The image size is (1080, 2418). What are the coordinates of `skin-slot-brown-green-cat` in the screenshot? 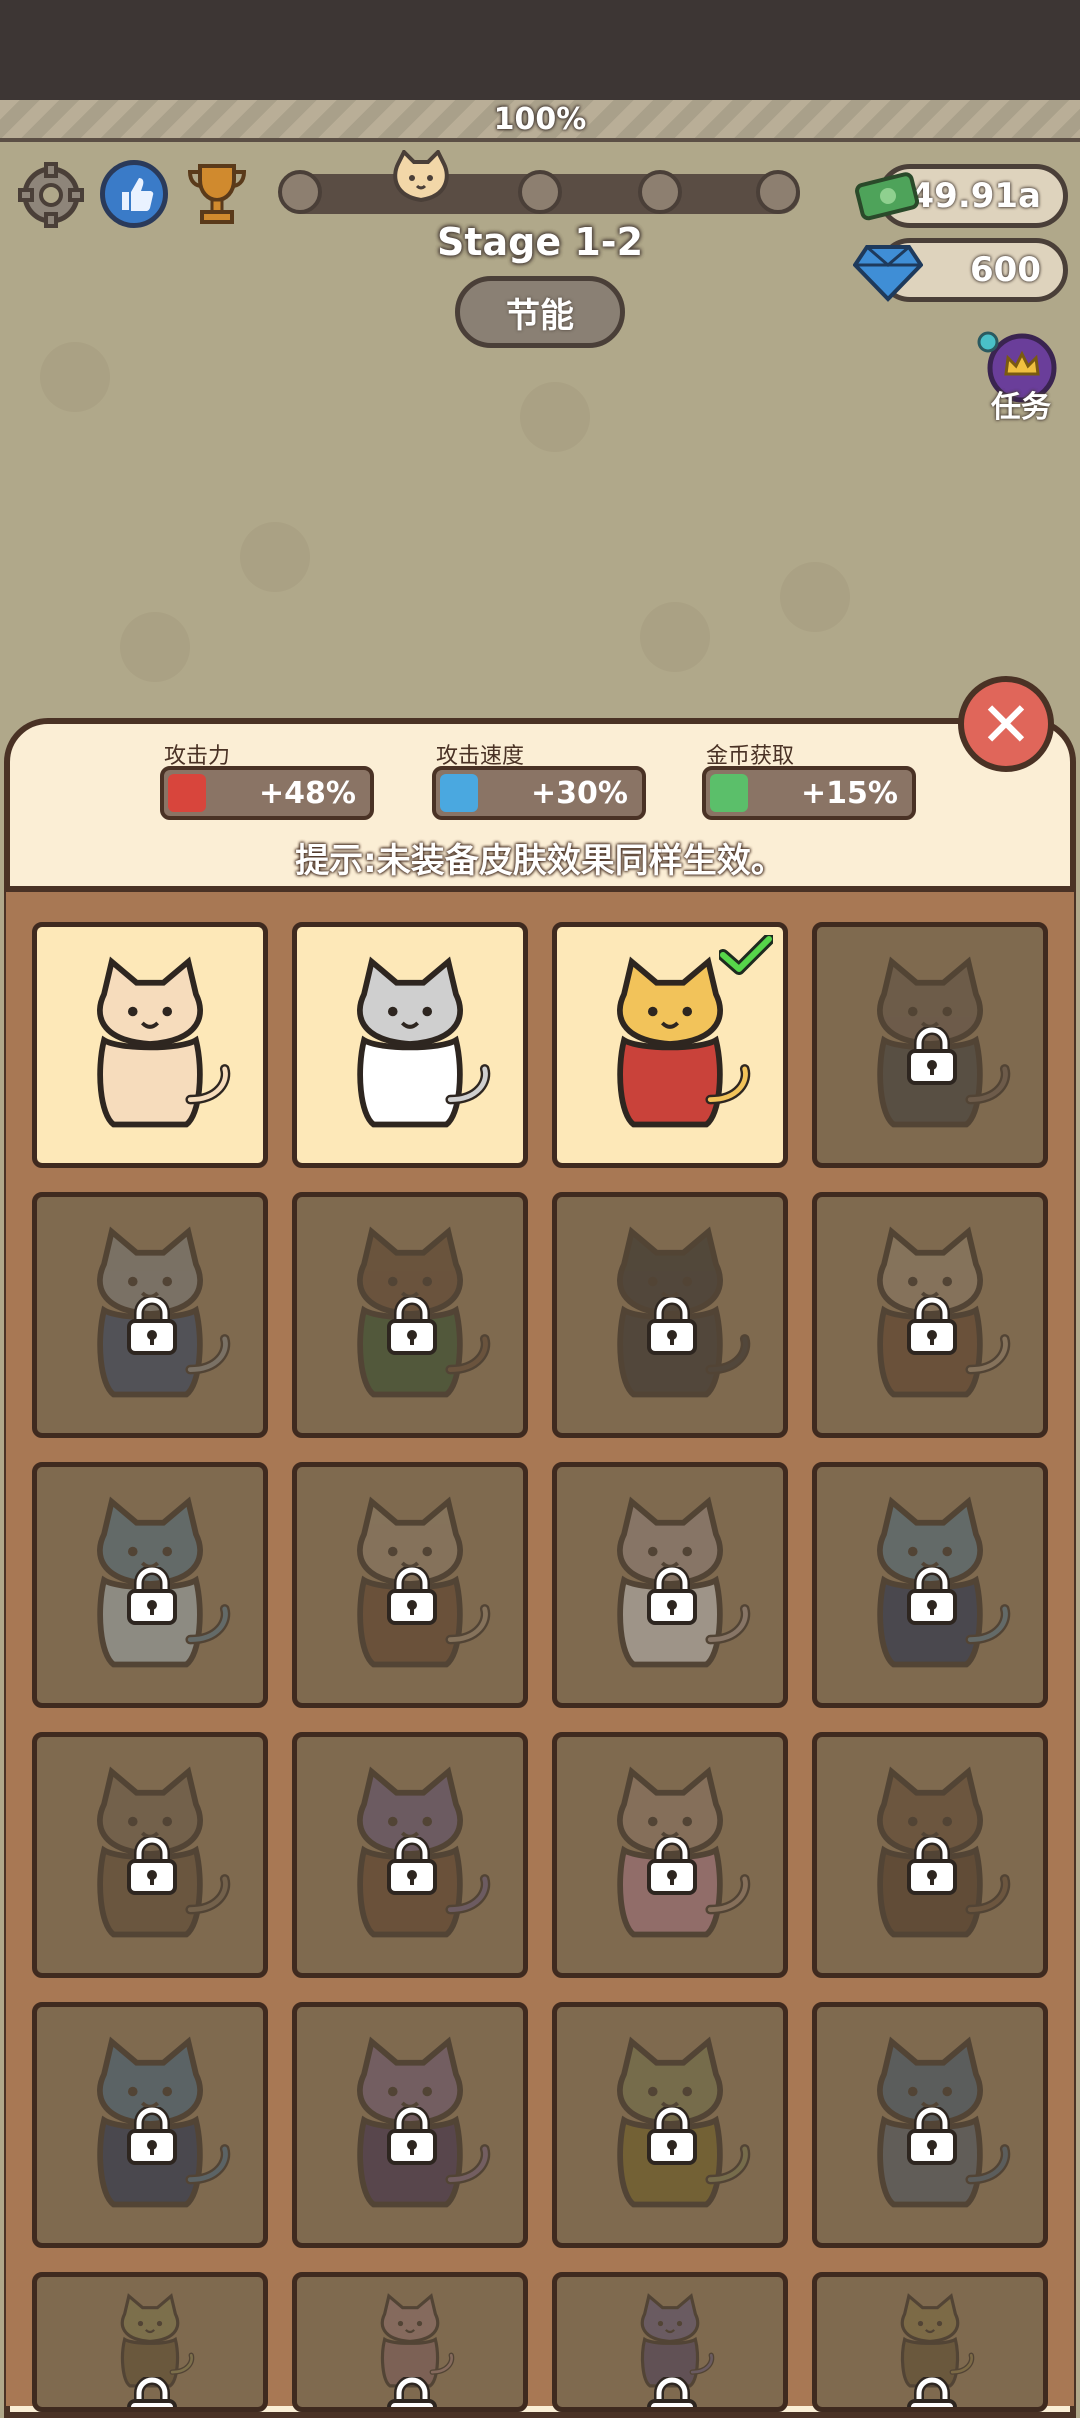 It's located at (410, 1315).